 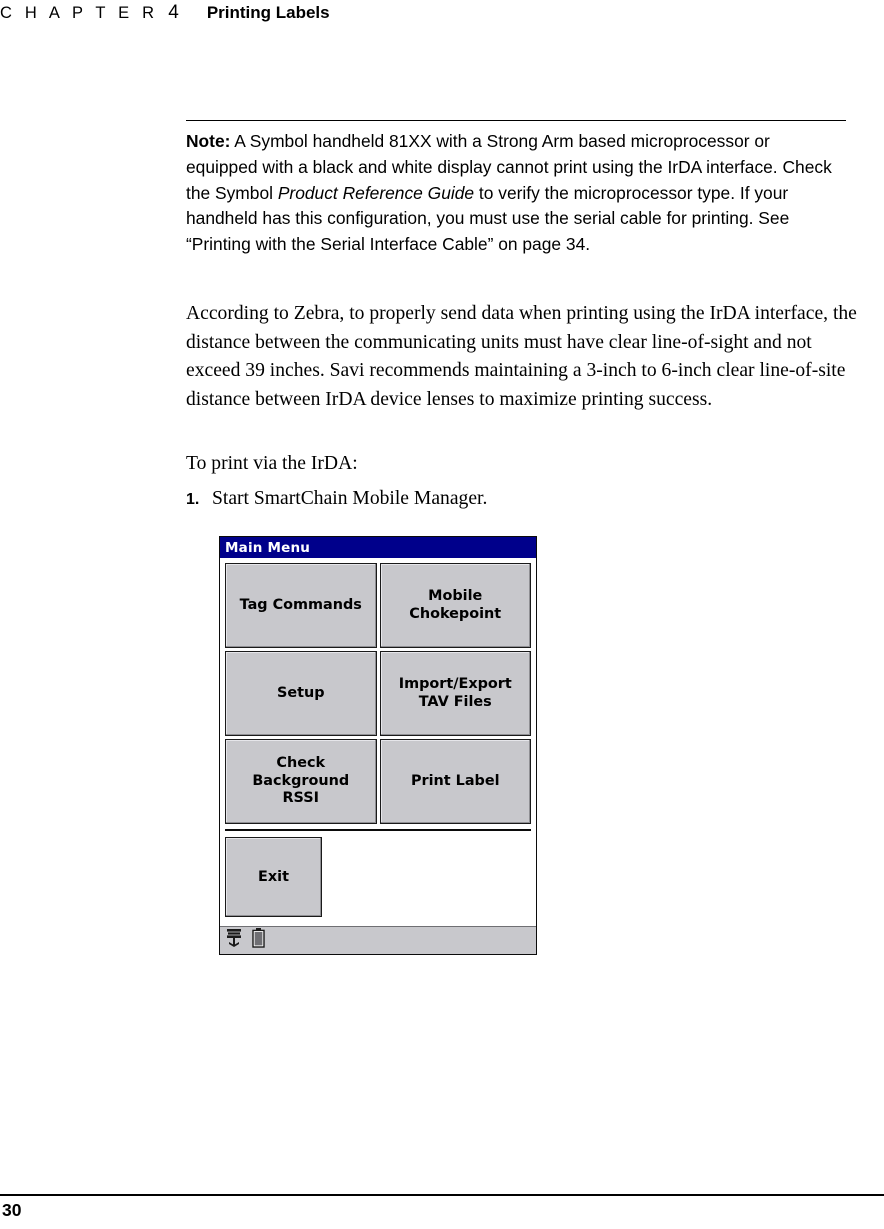 I want to click on battery-icon, so click(x=258, y=940).